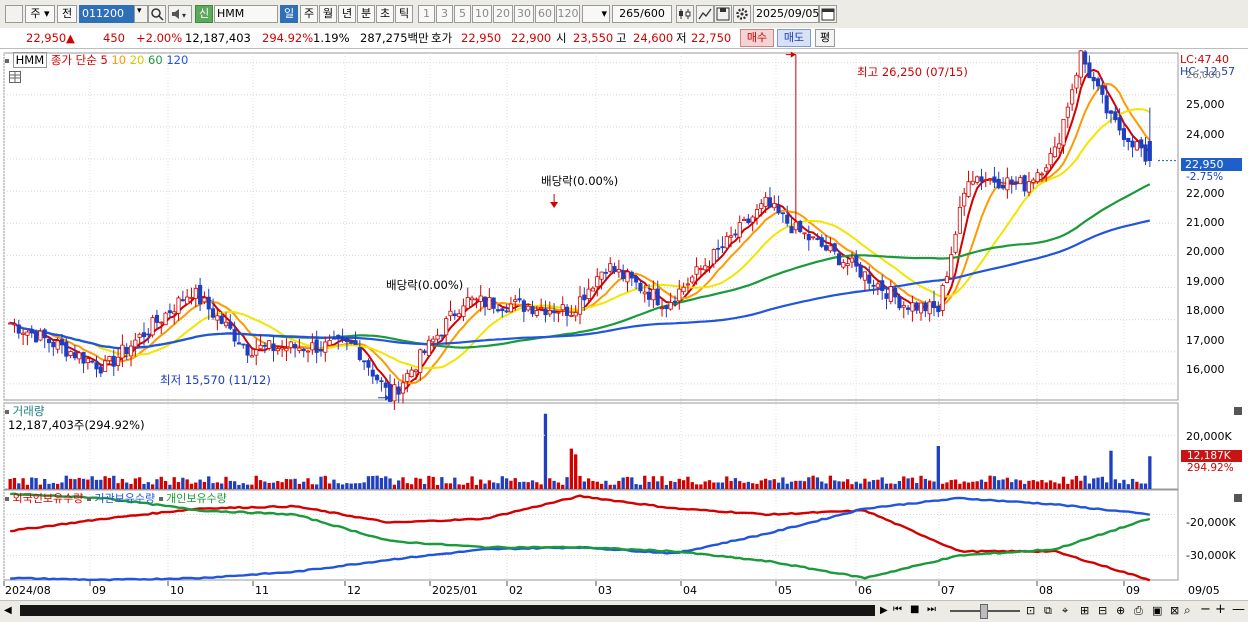  What do you see at coordinates (328, 14) in the screenshot?
I see `period-month: 월` at bounding box center [328, 14].